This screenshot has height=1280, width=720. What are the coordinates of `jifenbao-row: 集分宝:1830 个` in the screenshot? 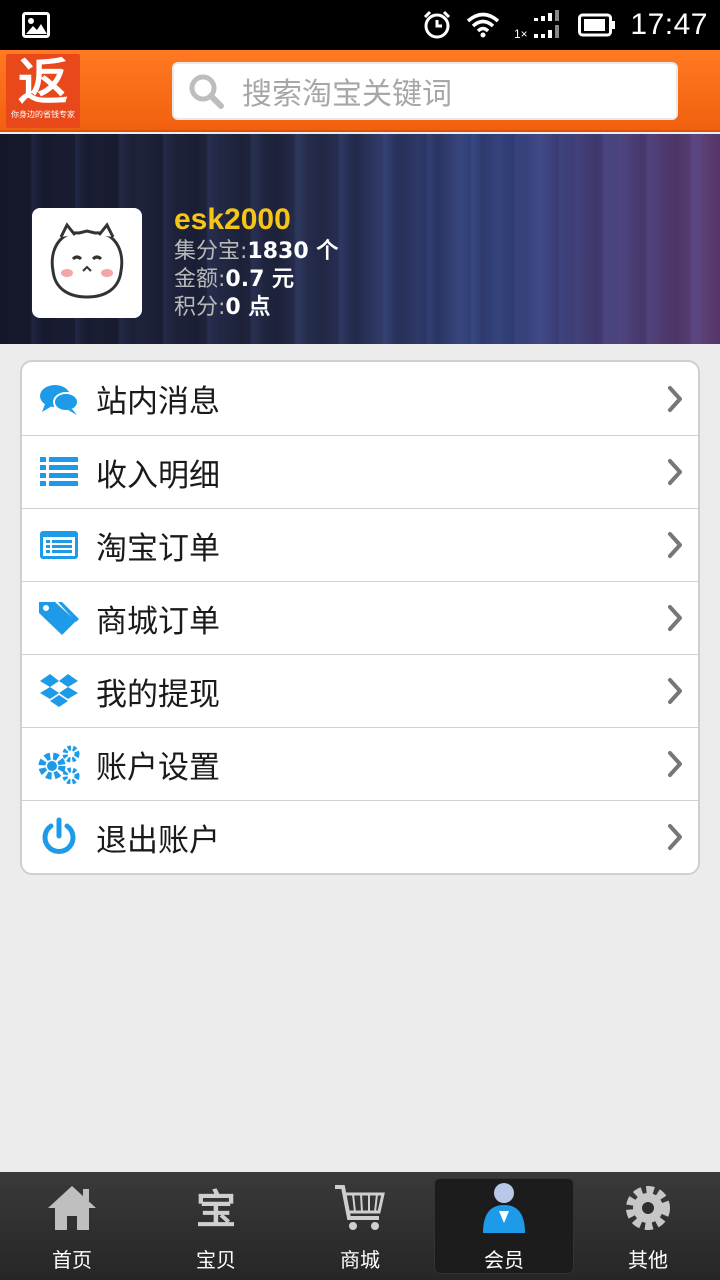 It's located at (256, 252).